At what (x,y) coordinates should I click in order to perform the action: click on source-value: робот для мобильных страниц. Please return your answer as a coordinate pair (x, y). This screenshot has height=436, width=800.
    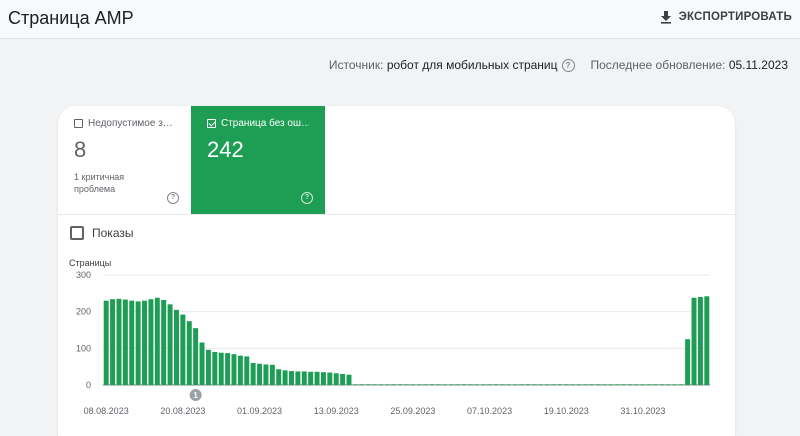
    Looking at the image, I should click on (472, 65).